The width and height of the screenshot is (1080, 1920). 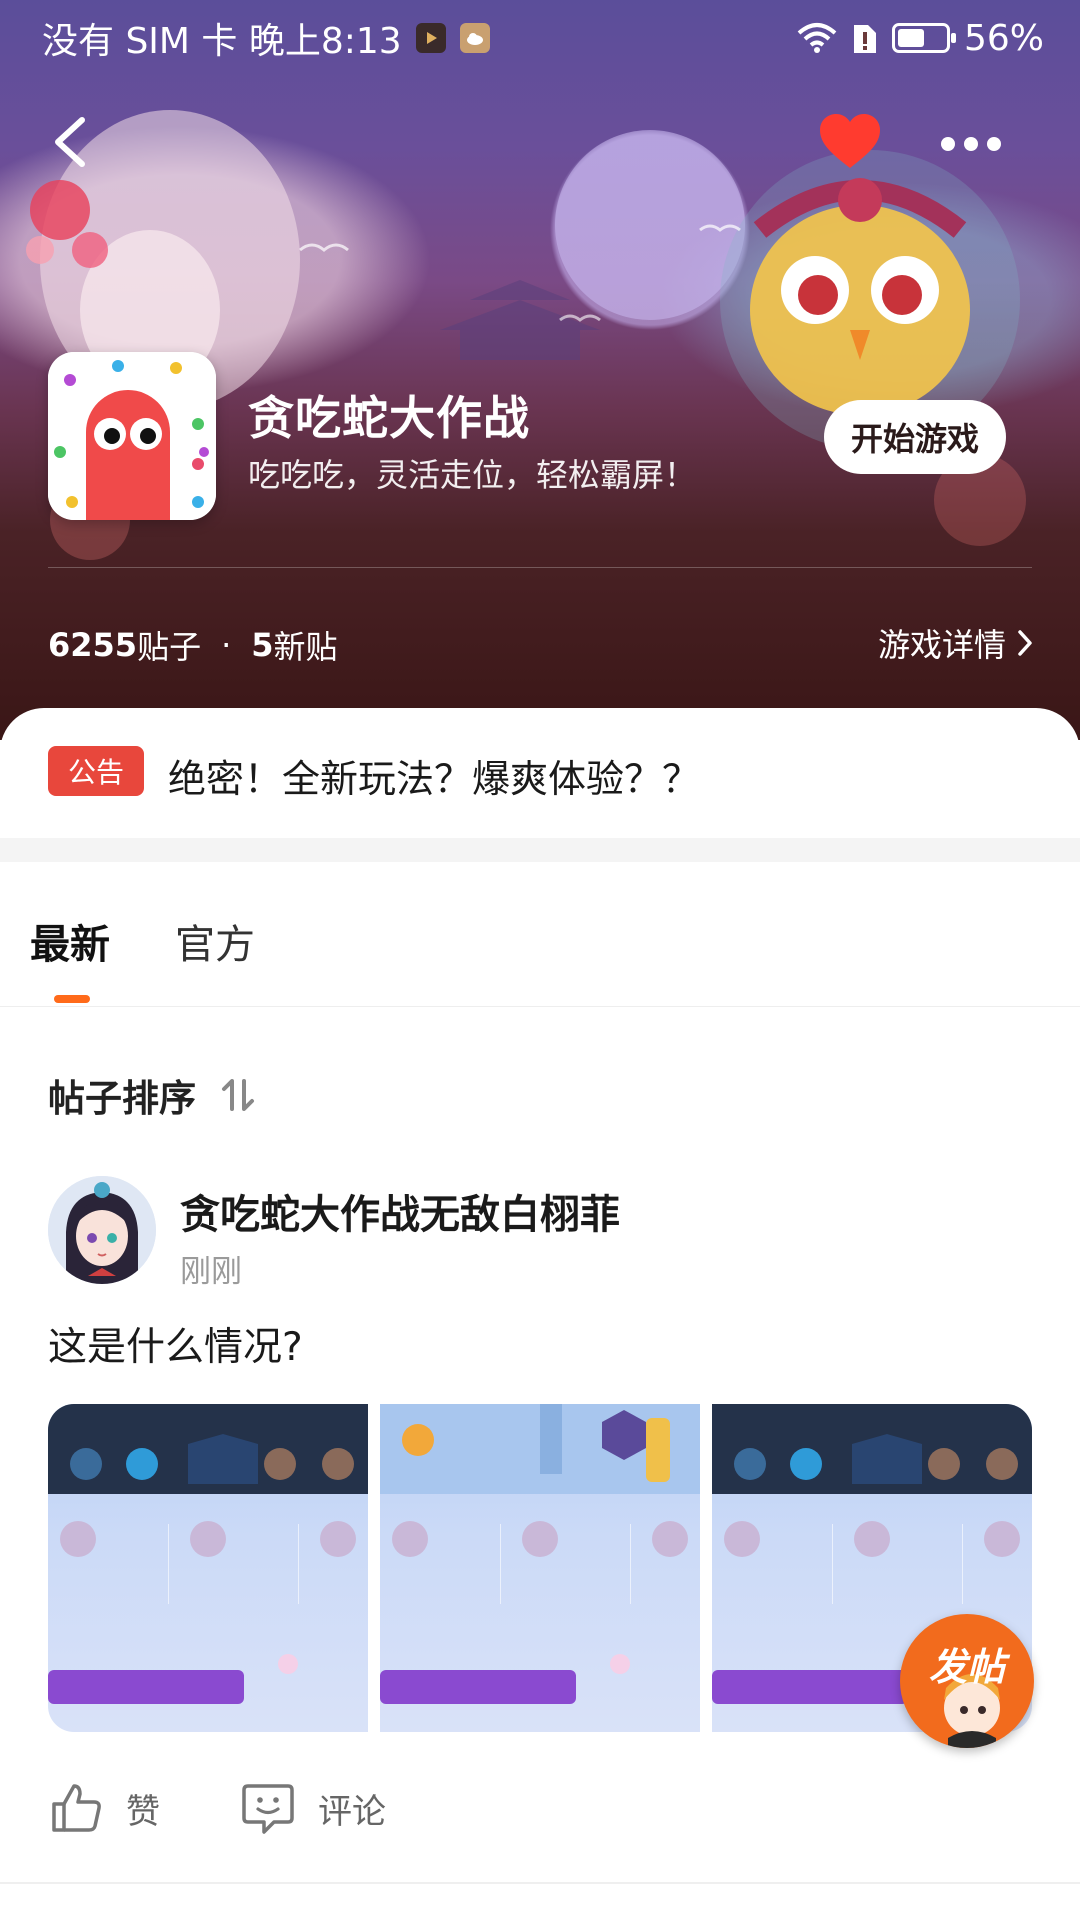 I want to click on game-details-link: 游戏详情, so click(x=956, y=643).